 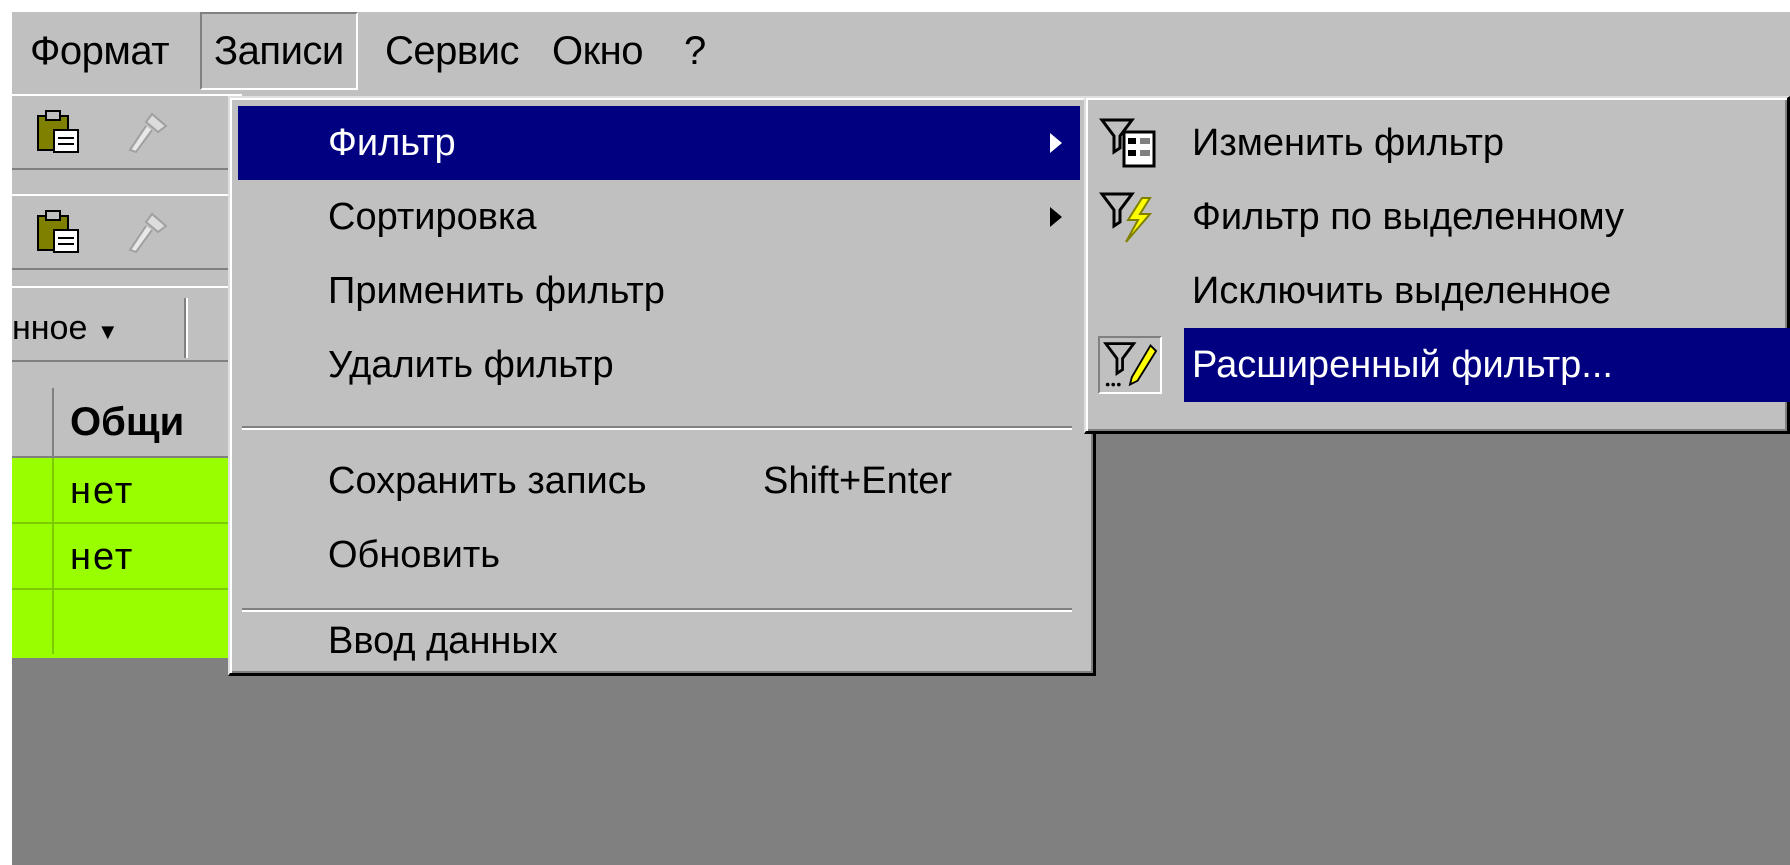 What do you see at coordinates (659, 365) in the screenshot?
I see `menu-item-remove-filter: Удалить фильтр` at bounding box center [659, 365].